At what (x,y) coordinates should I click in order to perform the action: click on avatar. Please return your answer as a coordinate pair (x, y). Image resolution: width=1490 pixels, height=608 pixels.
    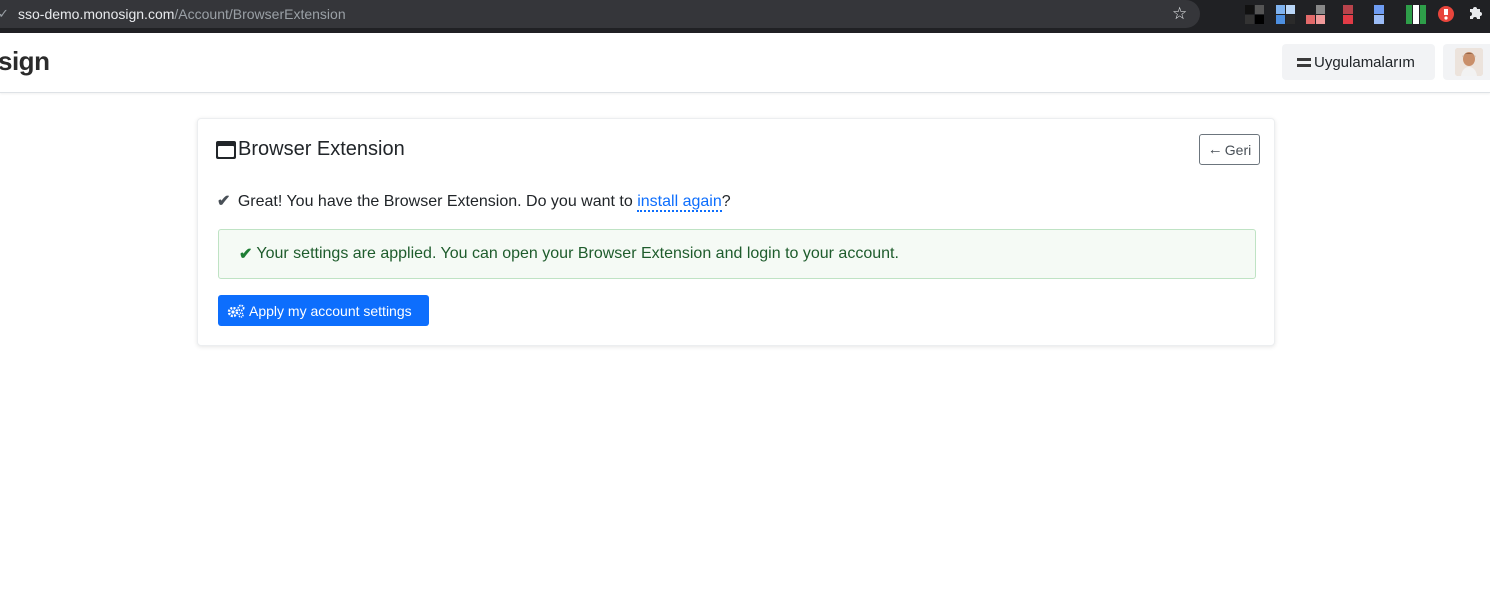
    Looking at the image, I should click on (1469, 62).